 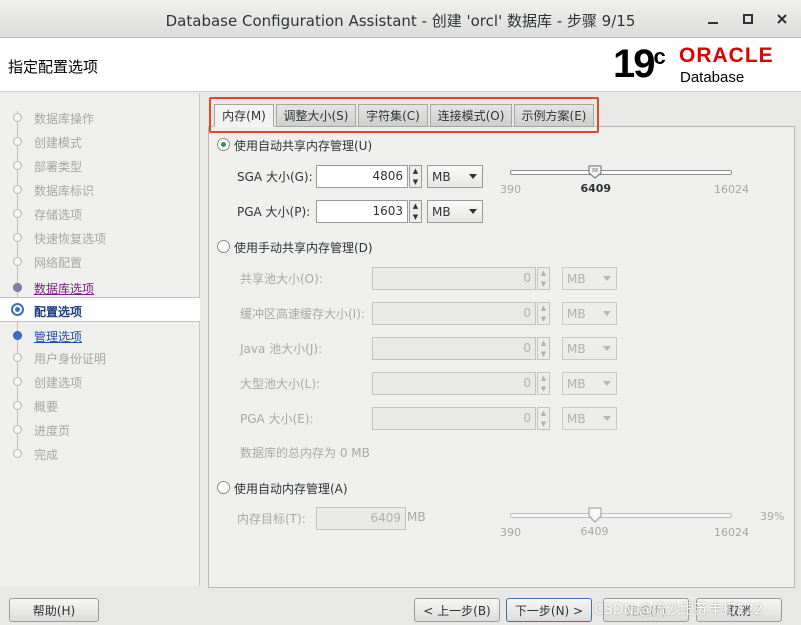 What do you see at coordinates (100, 309) in the screenshot?
I see `sidebar-step-config-options: 配置选项` at bounding box center [100, 309].